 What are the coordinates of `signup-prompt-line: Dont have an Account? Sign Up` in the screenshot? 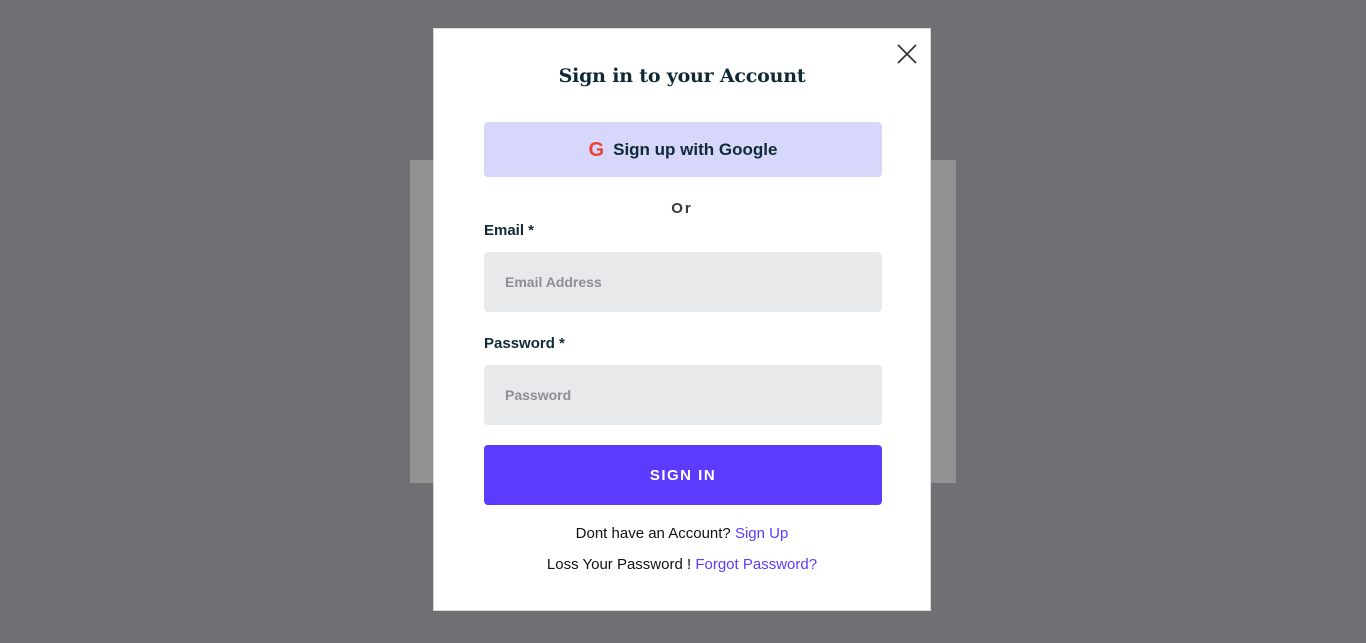 It's located at (682, 533).